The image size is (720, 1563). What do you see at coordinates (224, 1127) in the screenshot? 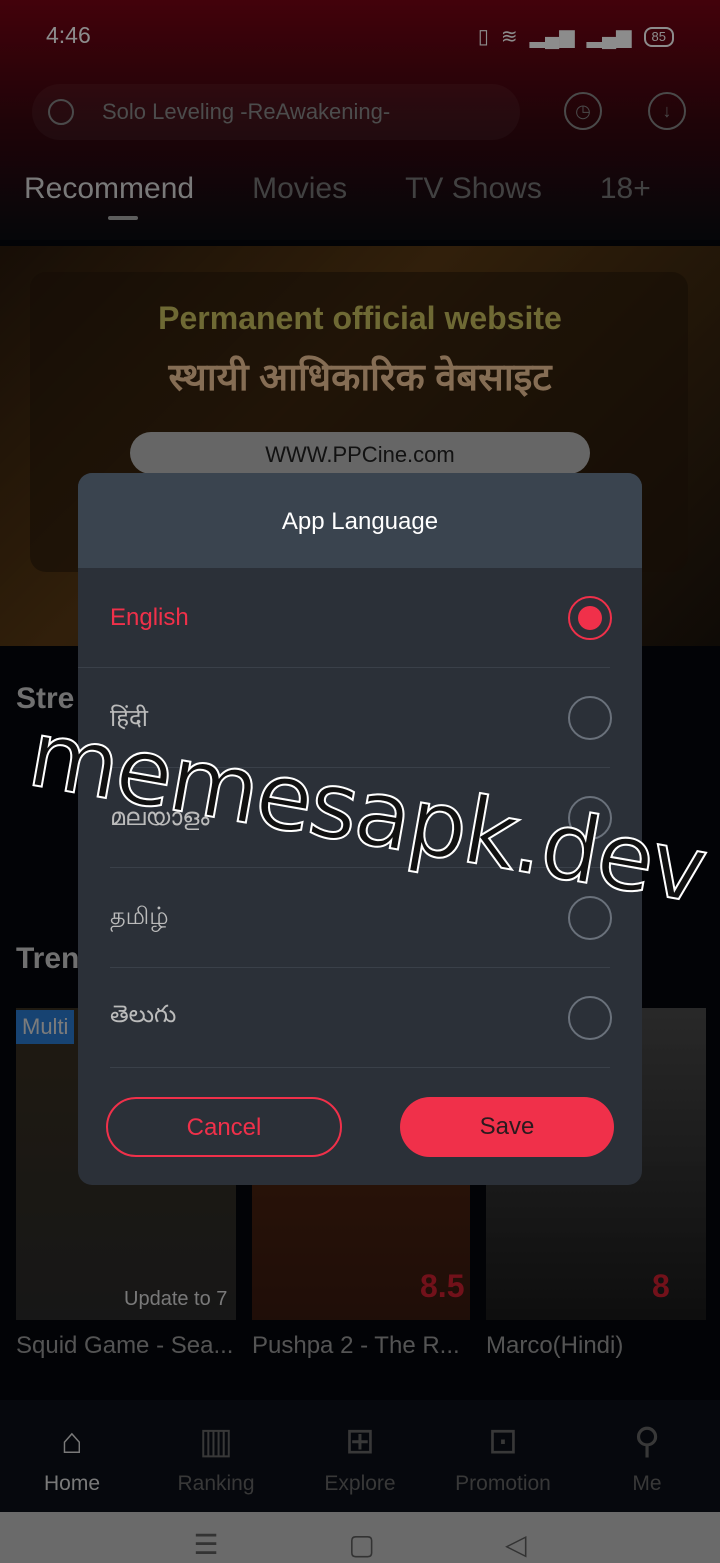
I see `cancel-button: Cancel` at bounding box center [224, 1127].